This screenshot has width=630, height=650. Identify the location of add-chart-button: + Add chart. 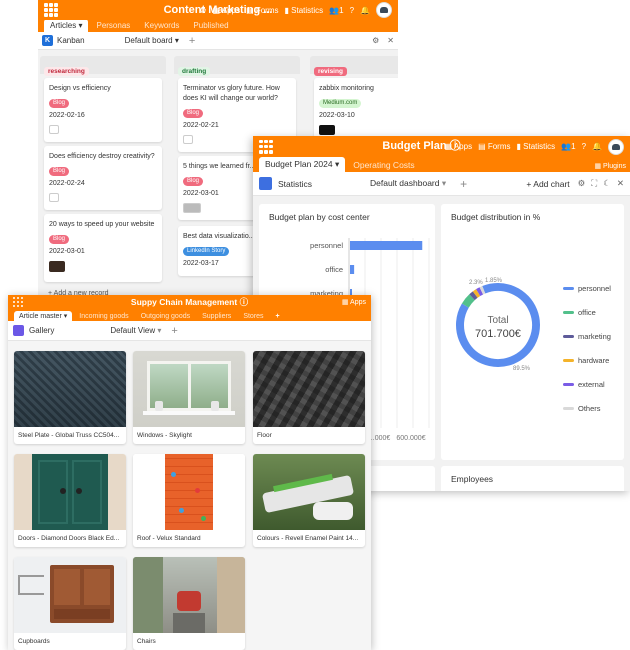
(547, 184).